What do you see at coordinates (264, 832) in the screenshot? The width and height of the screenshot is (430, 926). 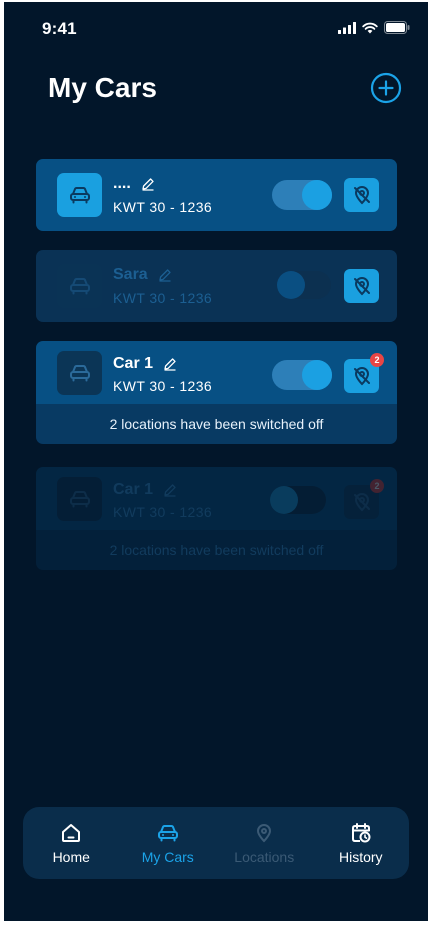 I see `location-pin-icon` at bounding box center [264, 832].